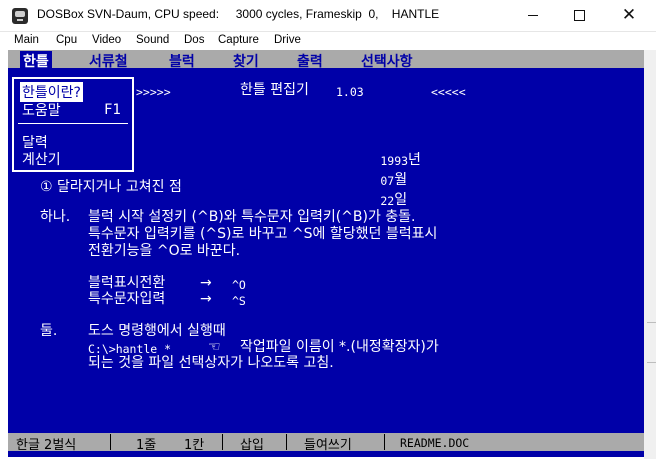  Describe the element at coordinates (239, 301) in the screenshot. I see `key2-key: ^S` at that location.